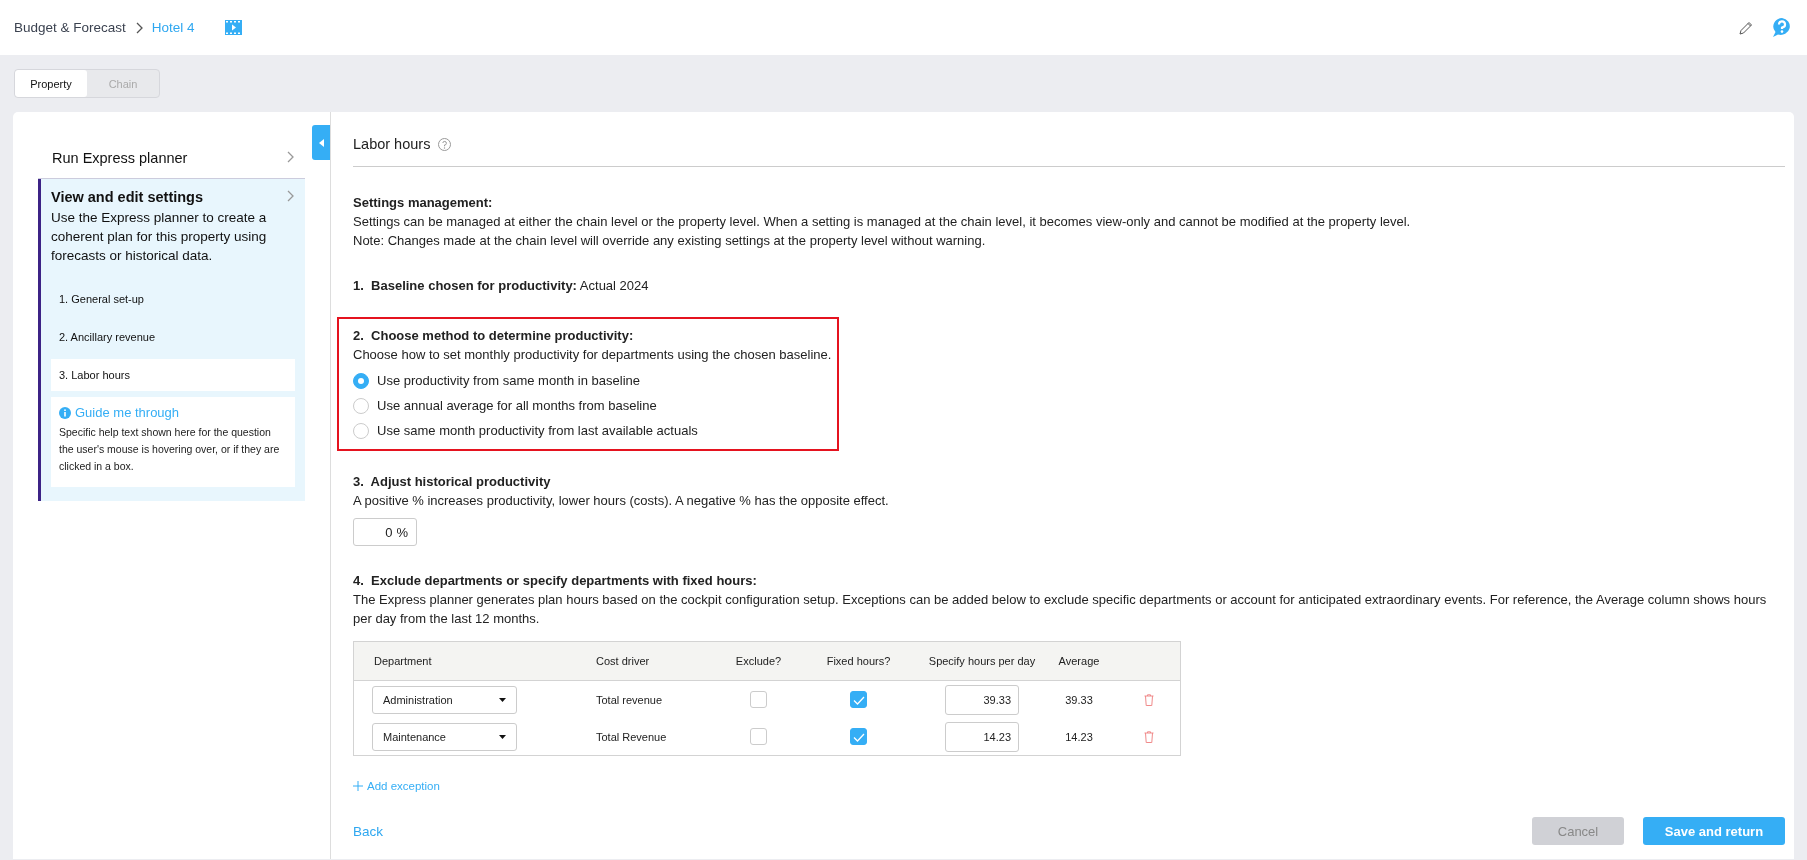 This screenshot has height=860, width=1807. Describe the element at coordinates (452, 482) in the screenshot. I see `adjust-heading: 3. Adjust historical productivity` at that location.